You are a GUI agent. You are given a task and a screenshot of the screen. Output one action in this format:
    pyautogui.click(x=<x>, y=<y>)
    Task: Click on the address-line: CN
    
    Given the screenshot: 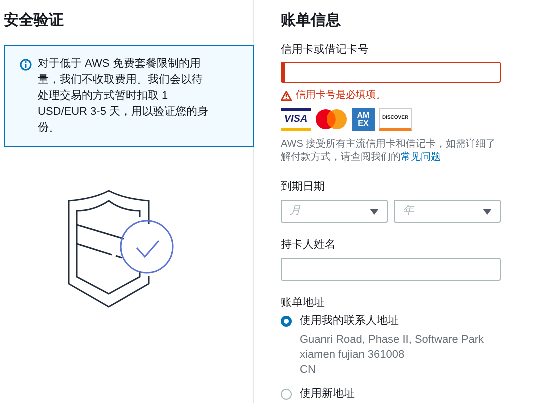 What is the action you would take?
    pyautogui.click(x=308, y=370)
    